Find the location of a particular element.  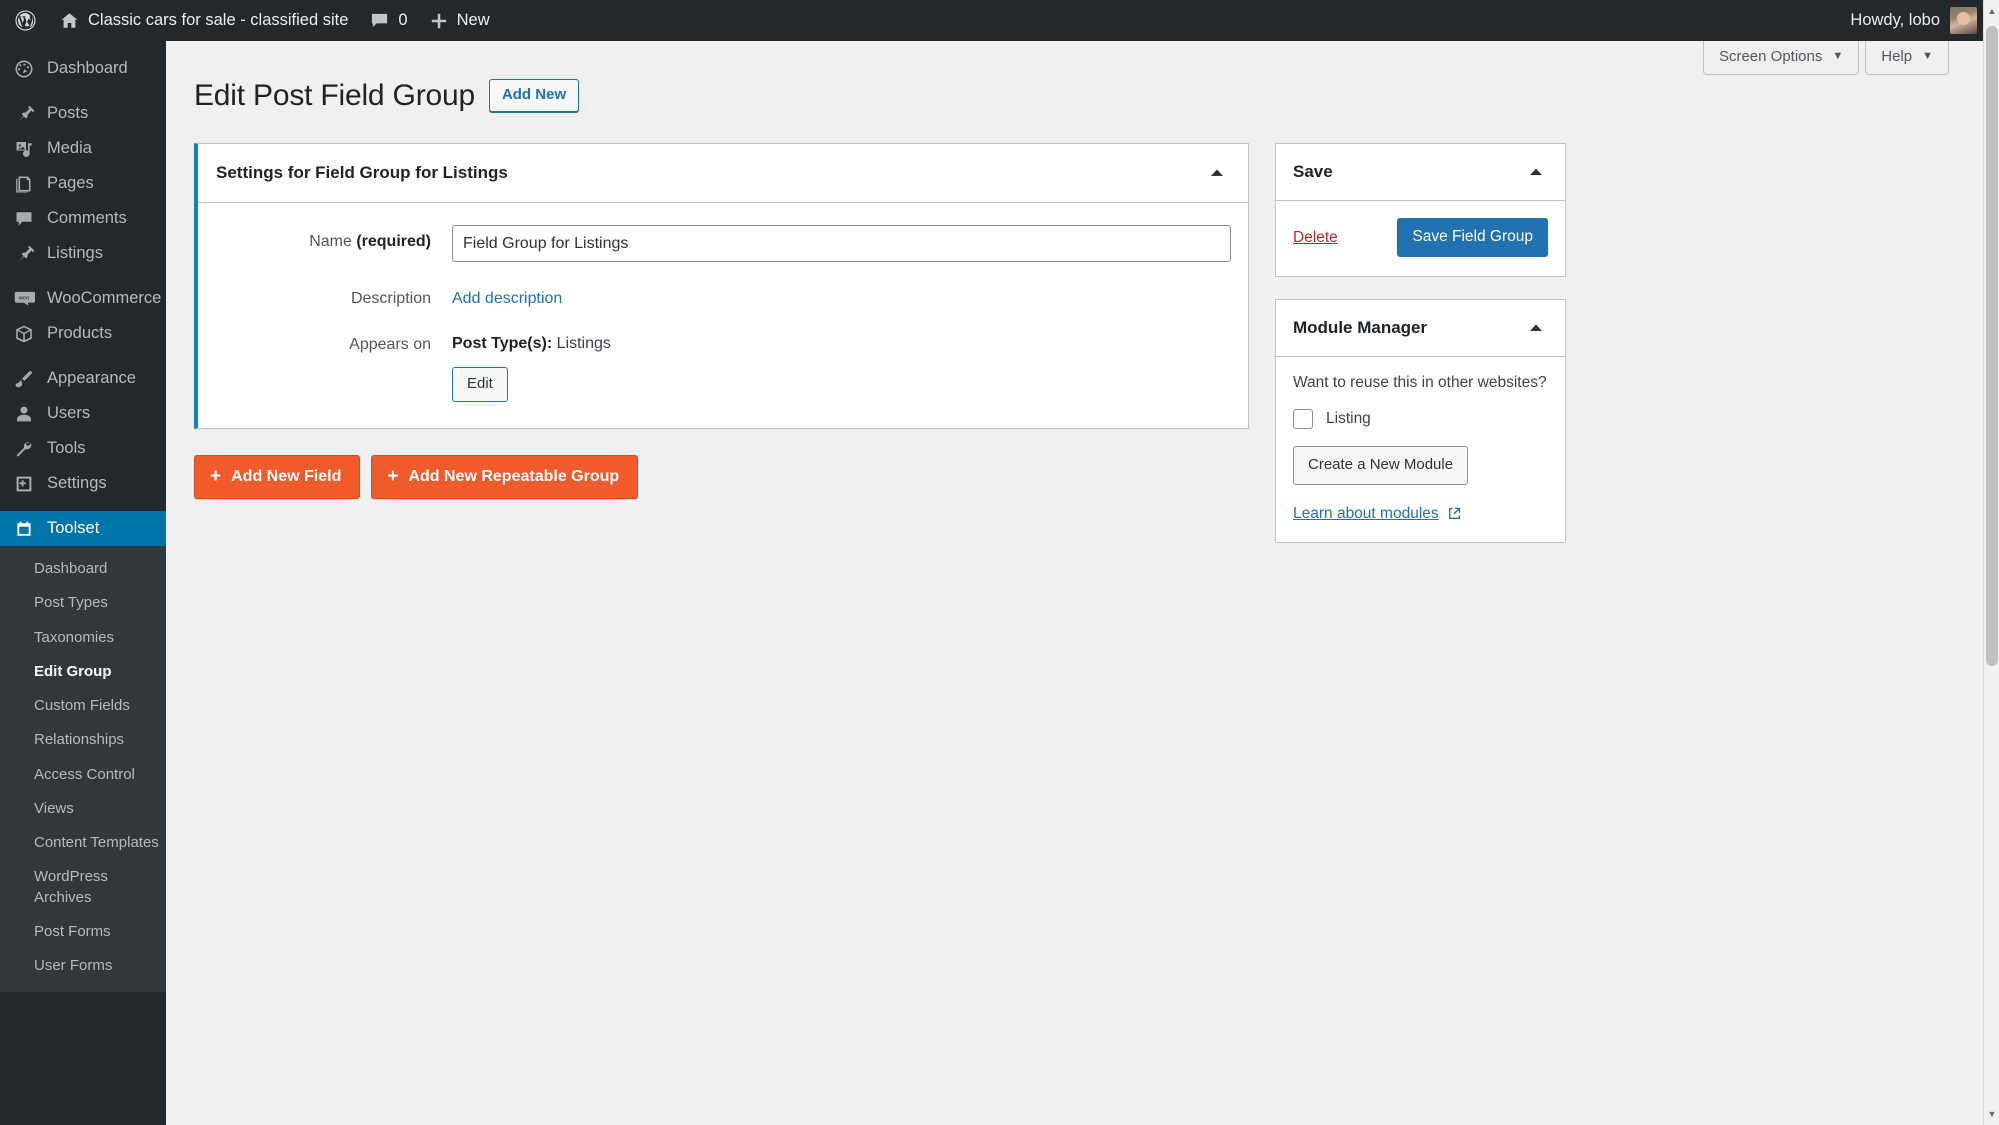

home-icon is located at coordinates (69, 20).